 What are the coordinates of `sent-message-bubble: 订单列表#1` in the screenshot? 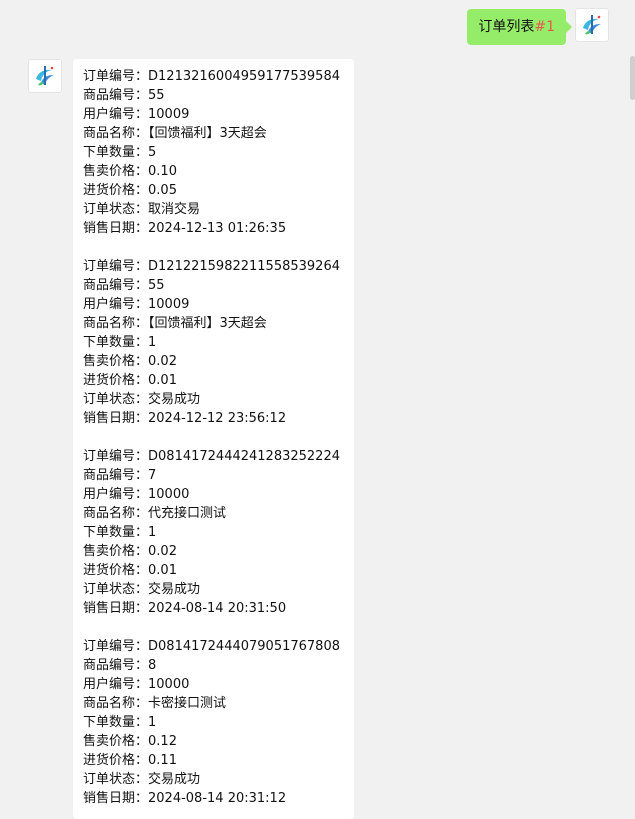 It's located at (519, 27).